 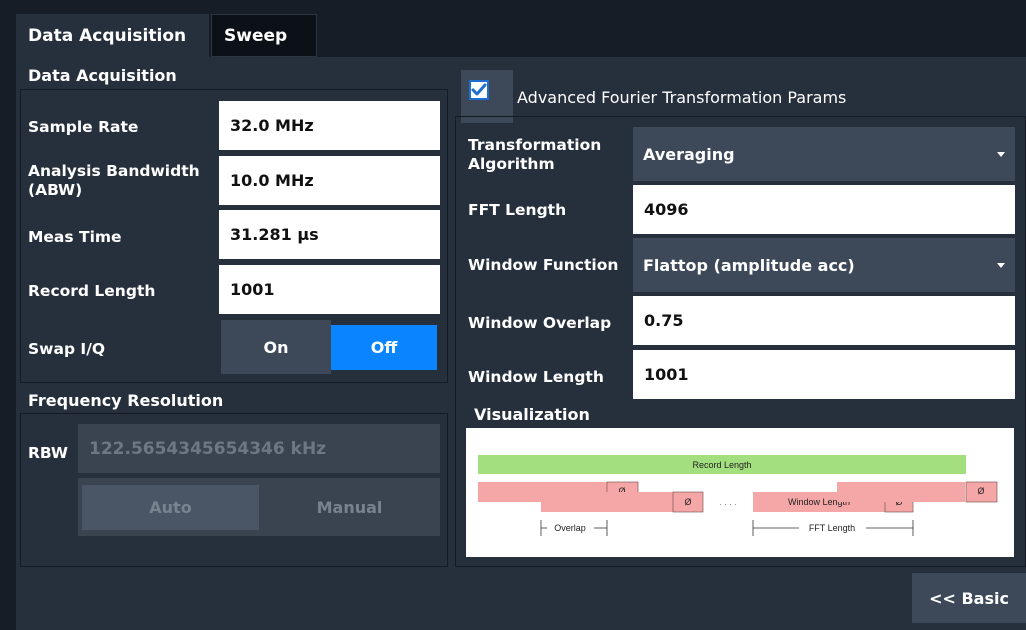 What do you see at coordinates (535, 154) in the screenshot?
I see `transformation-algorithm-label: Transformation Algorithm` at bounding box center [535, 154].